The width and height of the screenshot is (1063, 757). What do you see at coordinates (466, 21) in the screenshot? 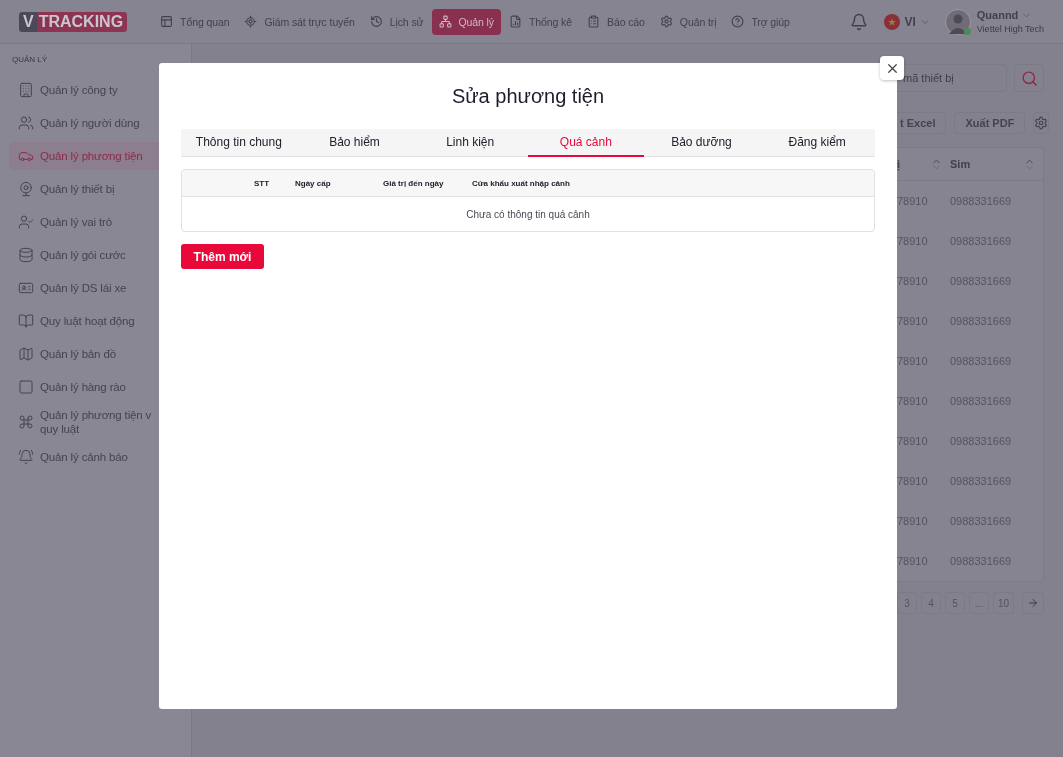
I see `nav-item: Quản lý` at bounding box center [466, 21].